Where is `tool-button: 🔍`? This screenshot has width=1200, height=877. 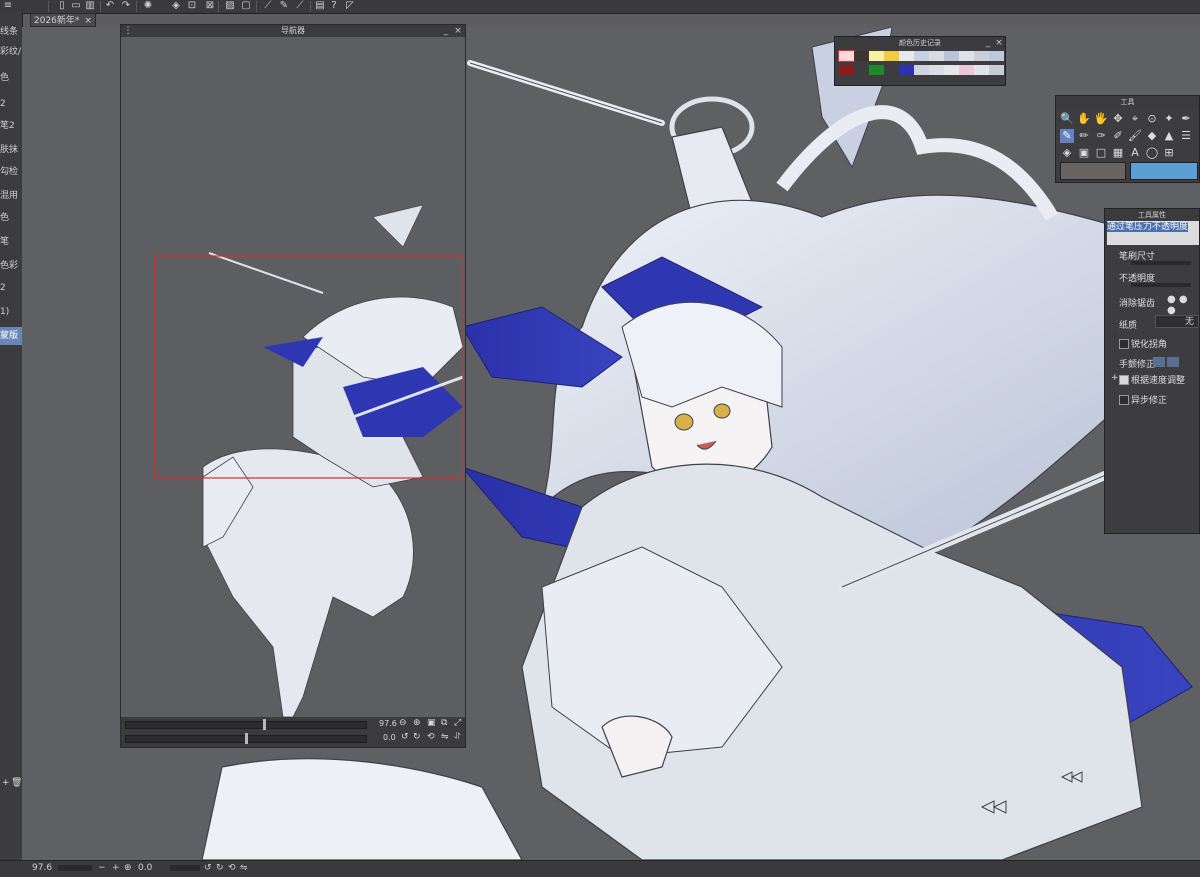 tool-button: 🔍 is located at coordinates (1067, 119).